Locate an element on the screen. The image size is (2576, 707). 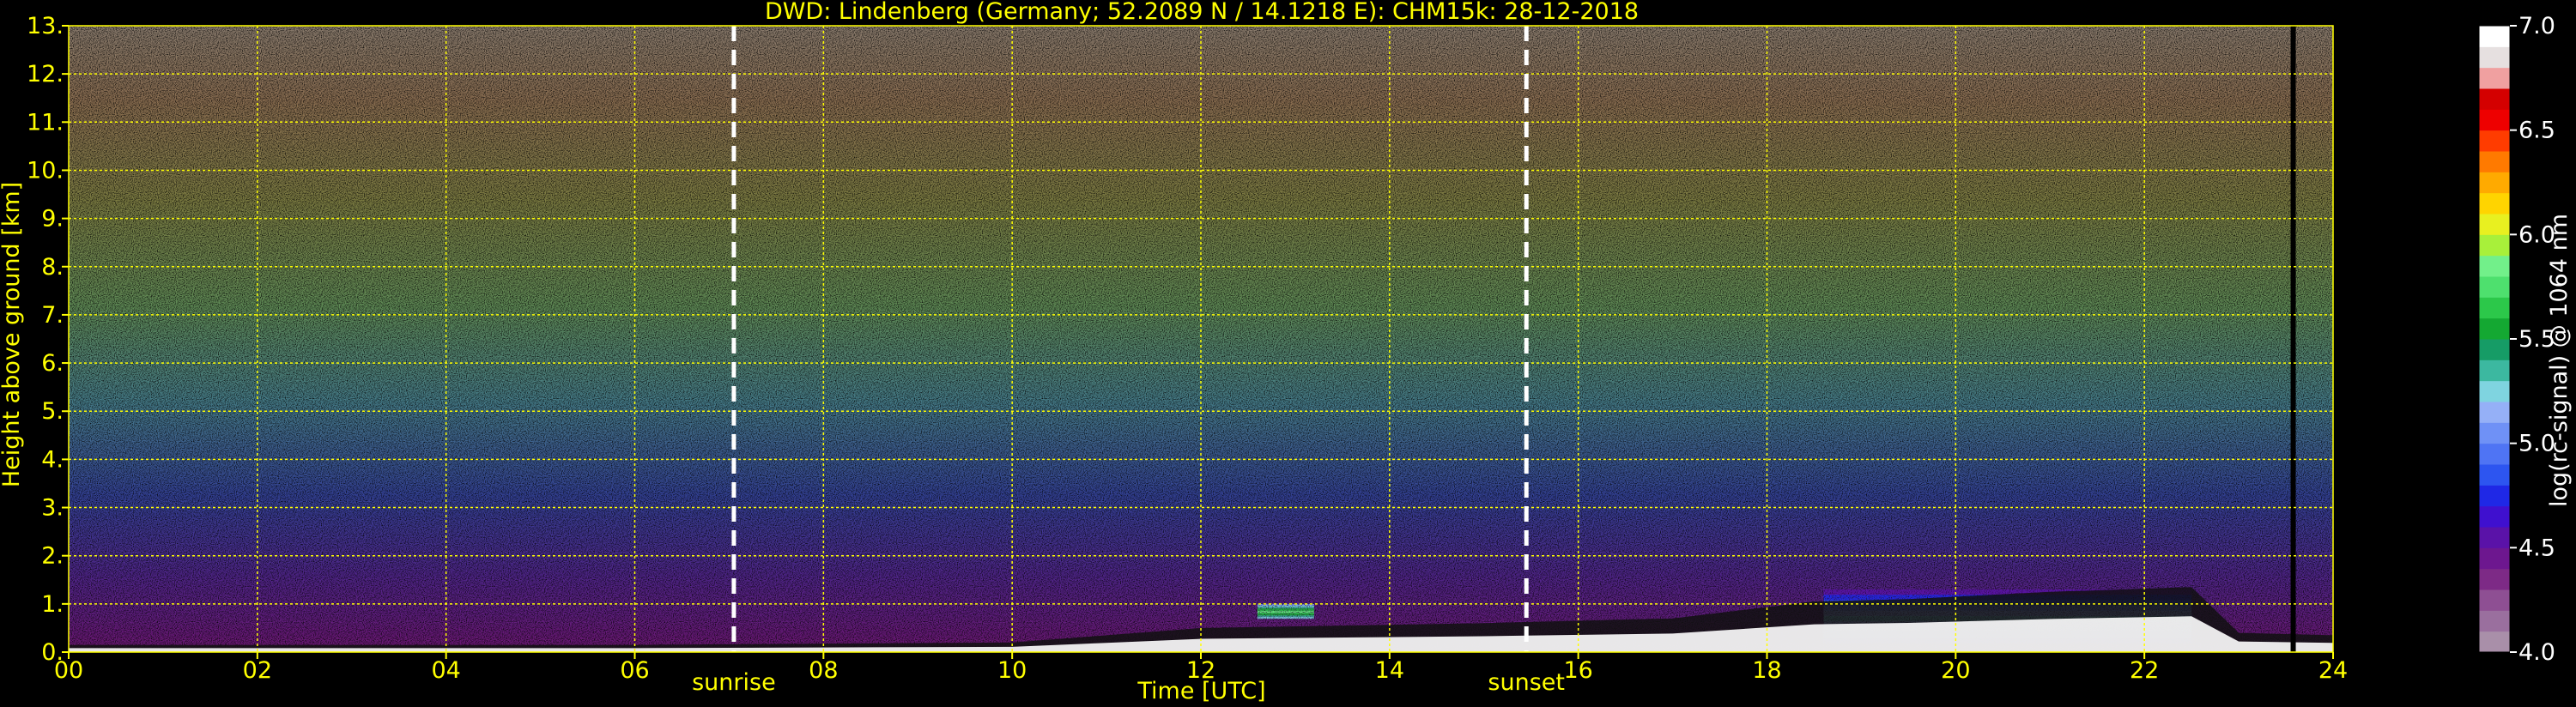
x-tick-label: 20 is located at coordinates (1955, 670).